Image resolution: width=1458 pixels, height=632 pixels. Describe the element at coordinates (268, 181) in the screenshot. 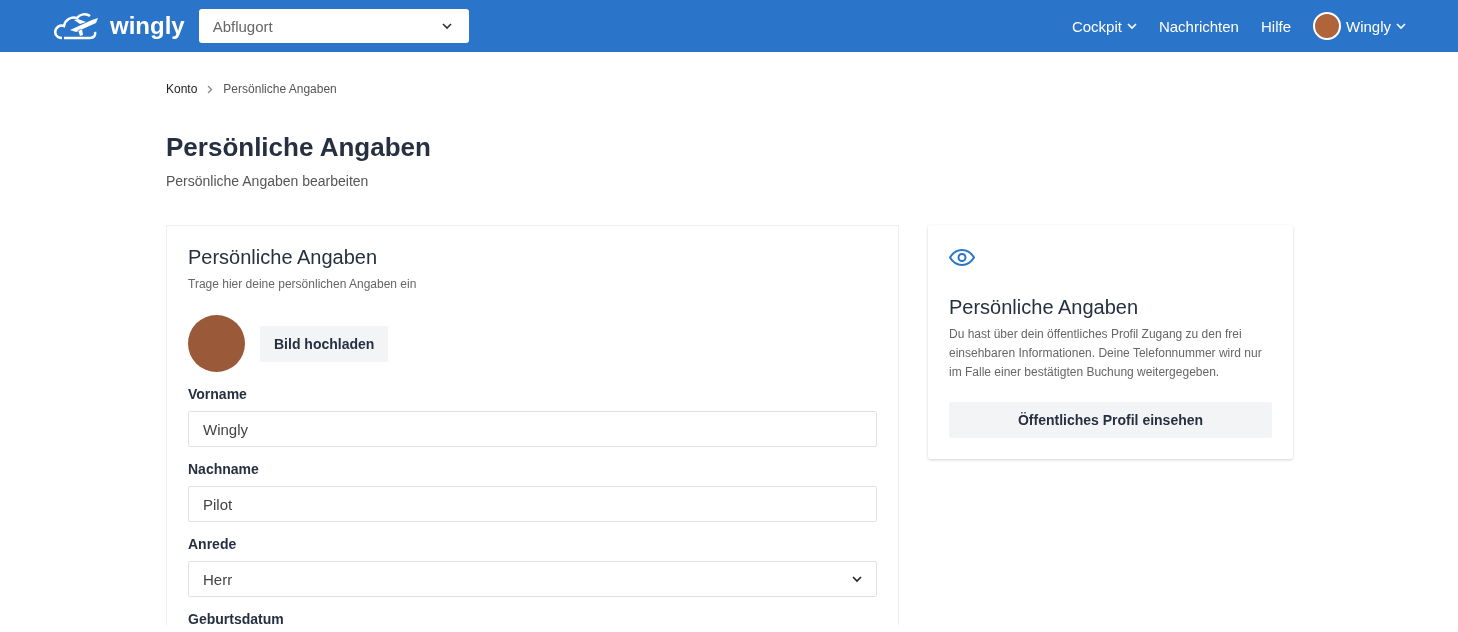

I see `page-subtitle: Persönliche Angaben bearbeiten` at that location.